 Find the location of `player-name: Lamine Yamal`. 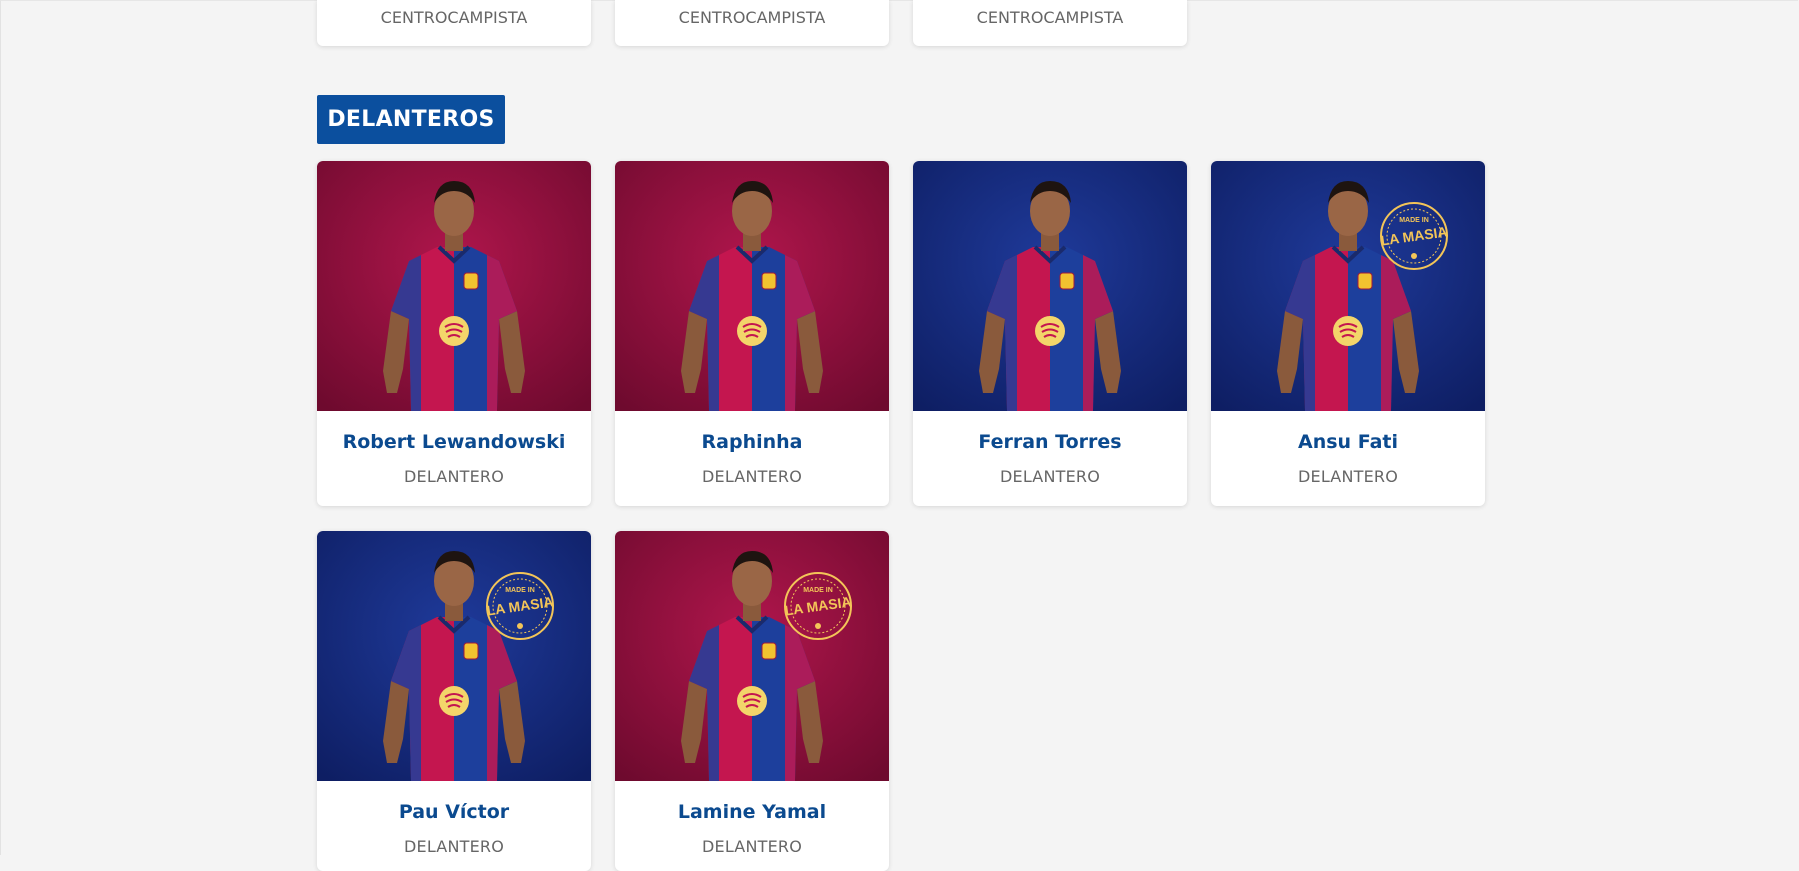

player-name: Lamine Yamal is located at coordinates (752, 812).